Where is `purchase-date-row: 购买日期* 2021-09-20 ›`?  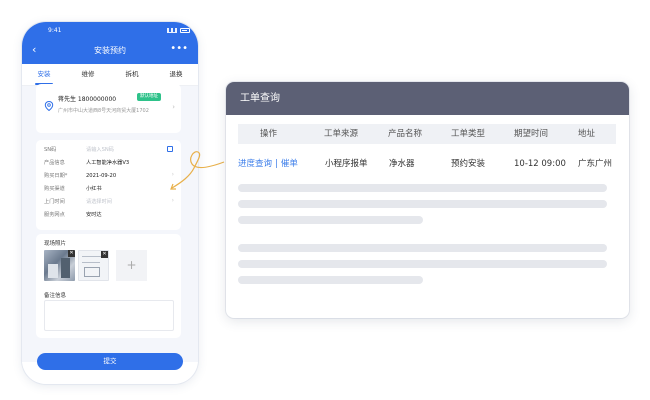
purchase-date-row: 购买日期* 2021-09-20 › is located at coordinates (109, 175).